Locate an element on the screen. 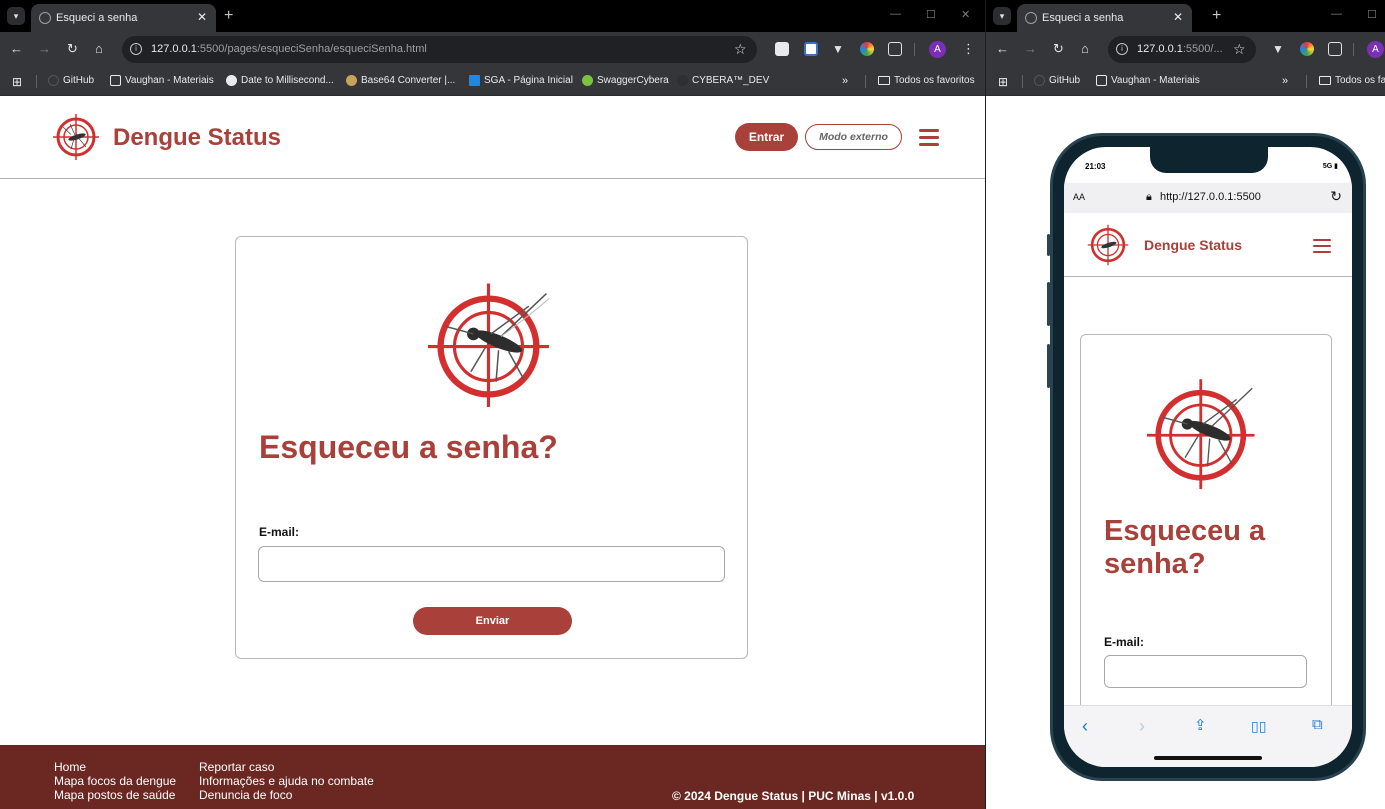 The height and width of the screenshot is (809, 1385). safari-address-bar: AA 🔒︎ http://127.0.0.1:5500 ↻ is located at coordinates (1208, 198).